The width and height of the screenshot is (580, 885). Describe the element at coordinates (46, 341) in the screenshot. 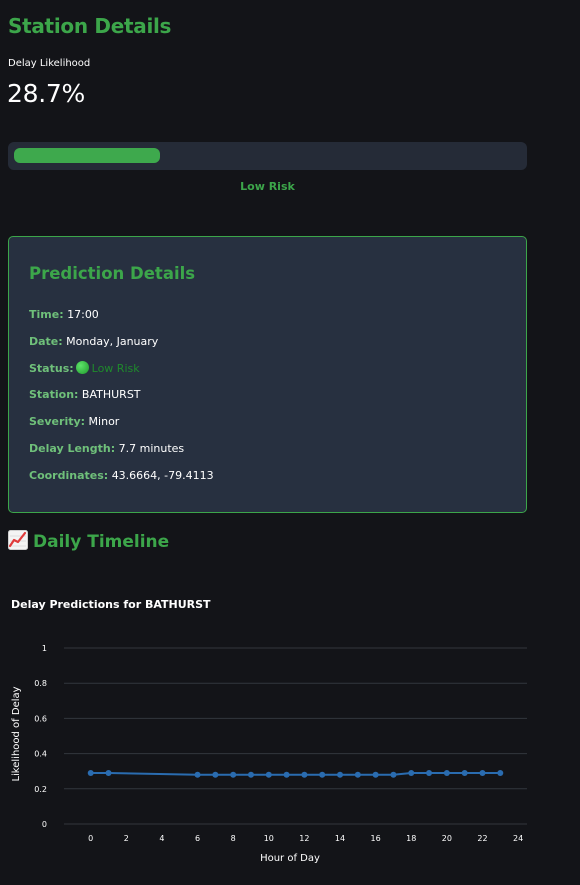

I see `detail-key-date: Date:` at that location.